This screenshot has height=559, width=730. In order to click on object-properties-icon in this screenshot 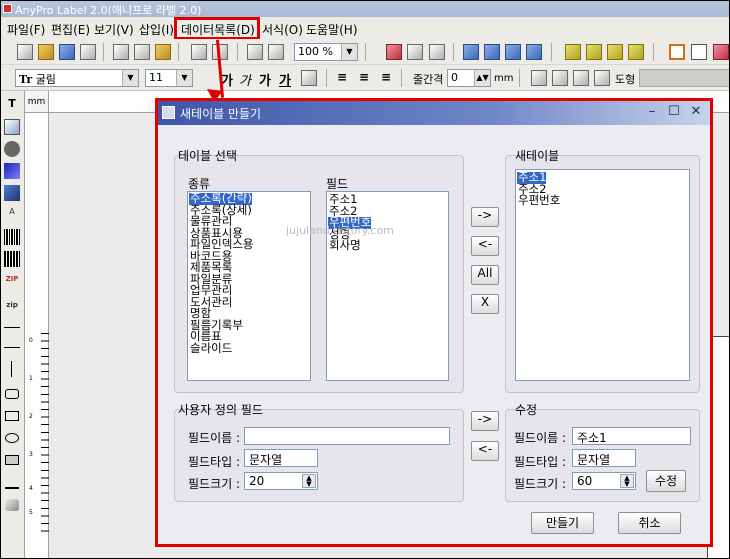, I will do `click(394, 52)`.